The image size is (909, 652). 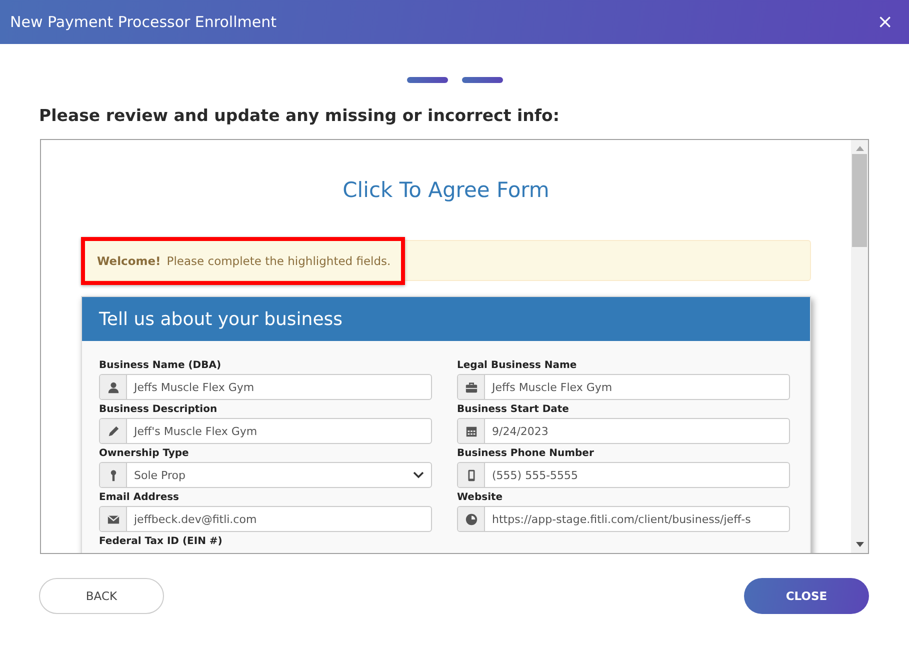 What do you see at coordinates (513, 409) in the screenshot?
I see `field-label: Business Start Date` at bounding box center [513, 409].